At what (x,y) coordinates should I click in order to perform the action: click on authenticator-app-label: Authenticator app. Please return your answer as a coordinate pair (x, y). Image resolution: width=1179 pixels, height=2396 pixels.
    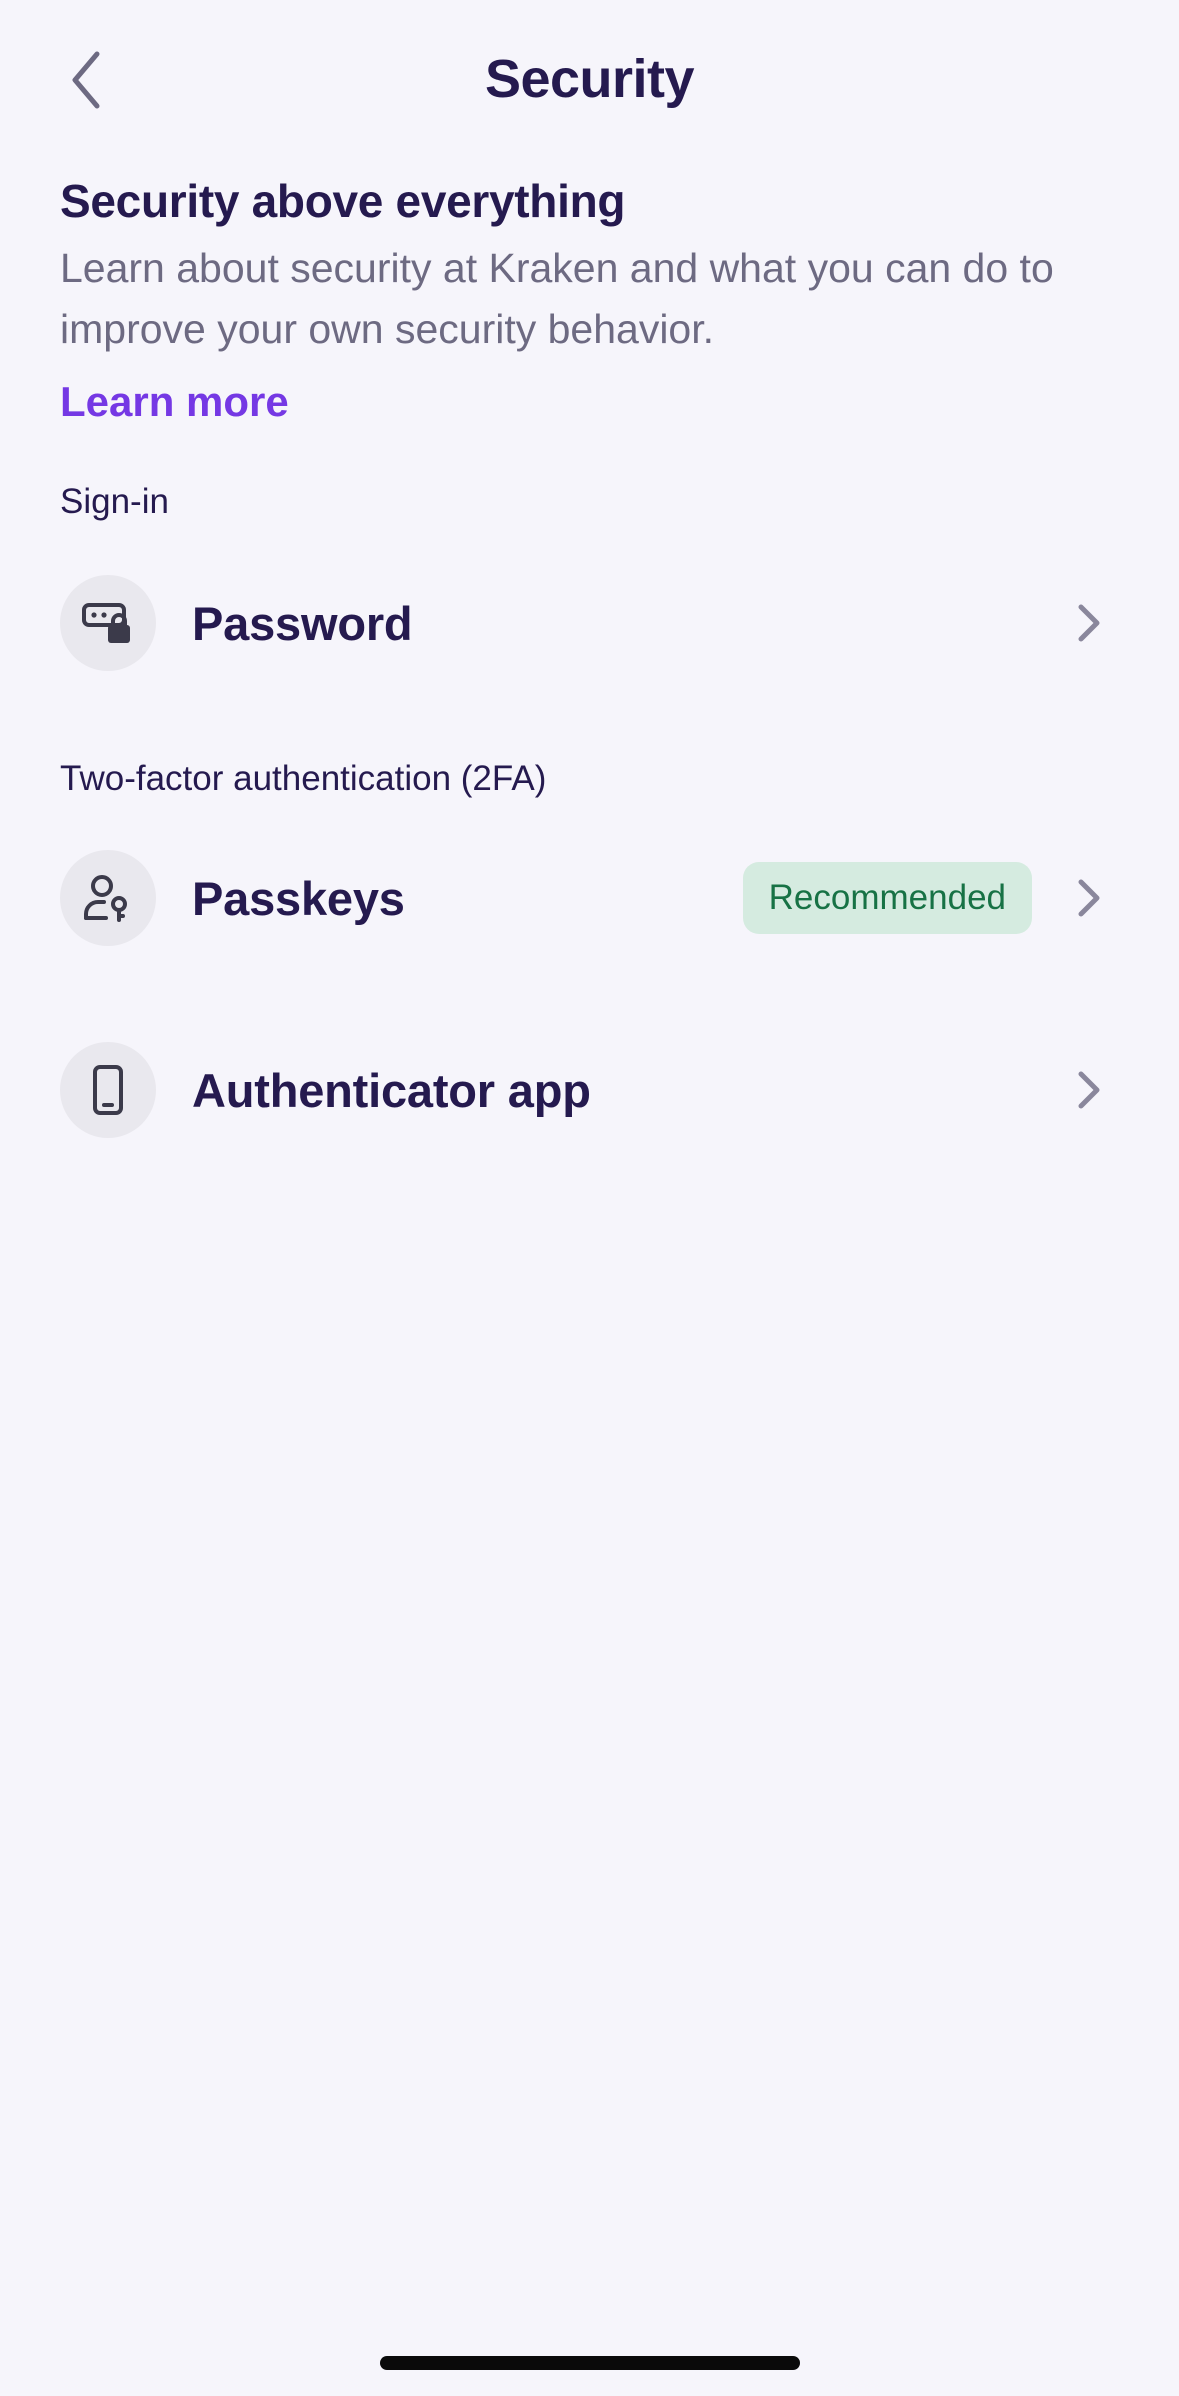
    Looking at the image, I should click on (391, 1090).